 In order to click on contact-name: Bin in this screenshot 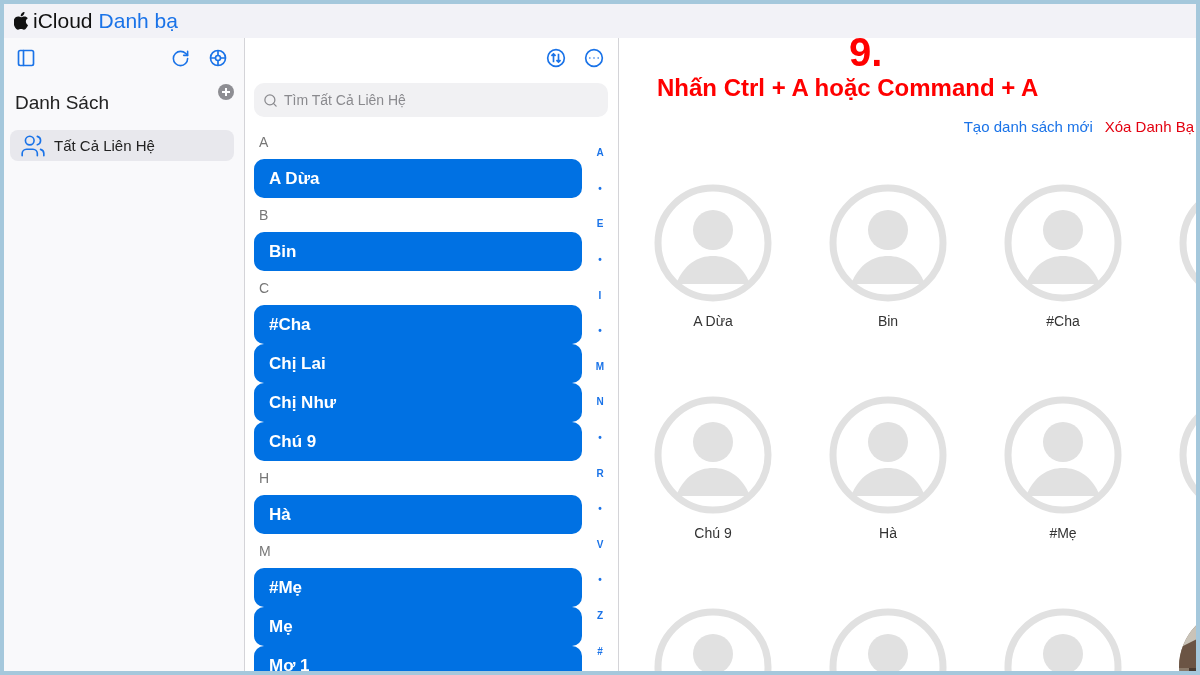, I will do `click(888, 321)`.